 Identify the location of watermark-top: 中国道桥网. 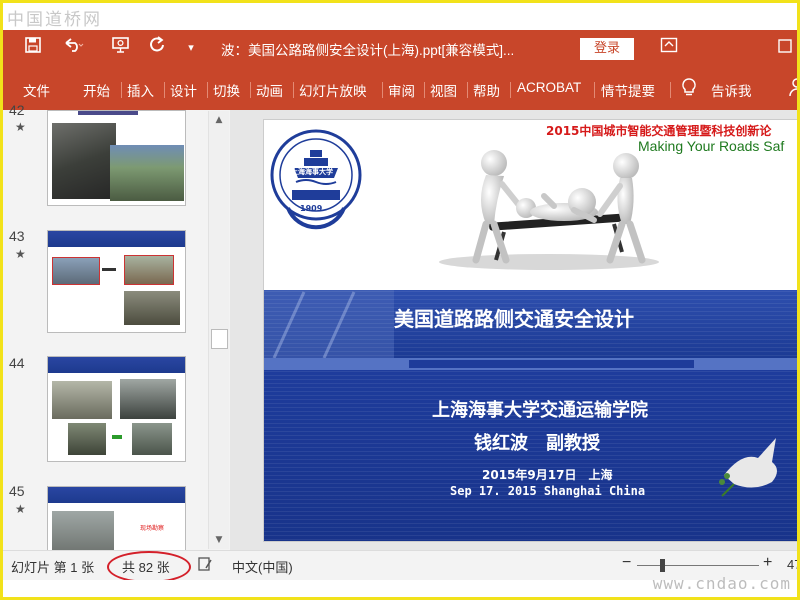
(400, 16).